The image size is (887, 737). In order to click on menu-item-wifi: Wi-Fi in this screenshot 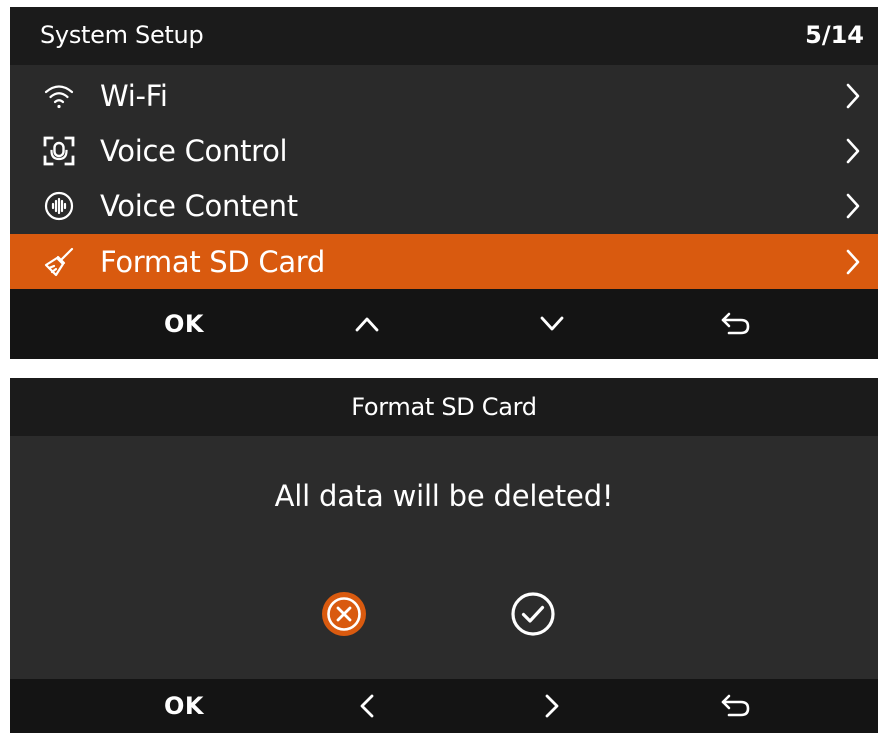, I will do `click(444, 95)`.